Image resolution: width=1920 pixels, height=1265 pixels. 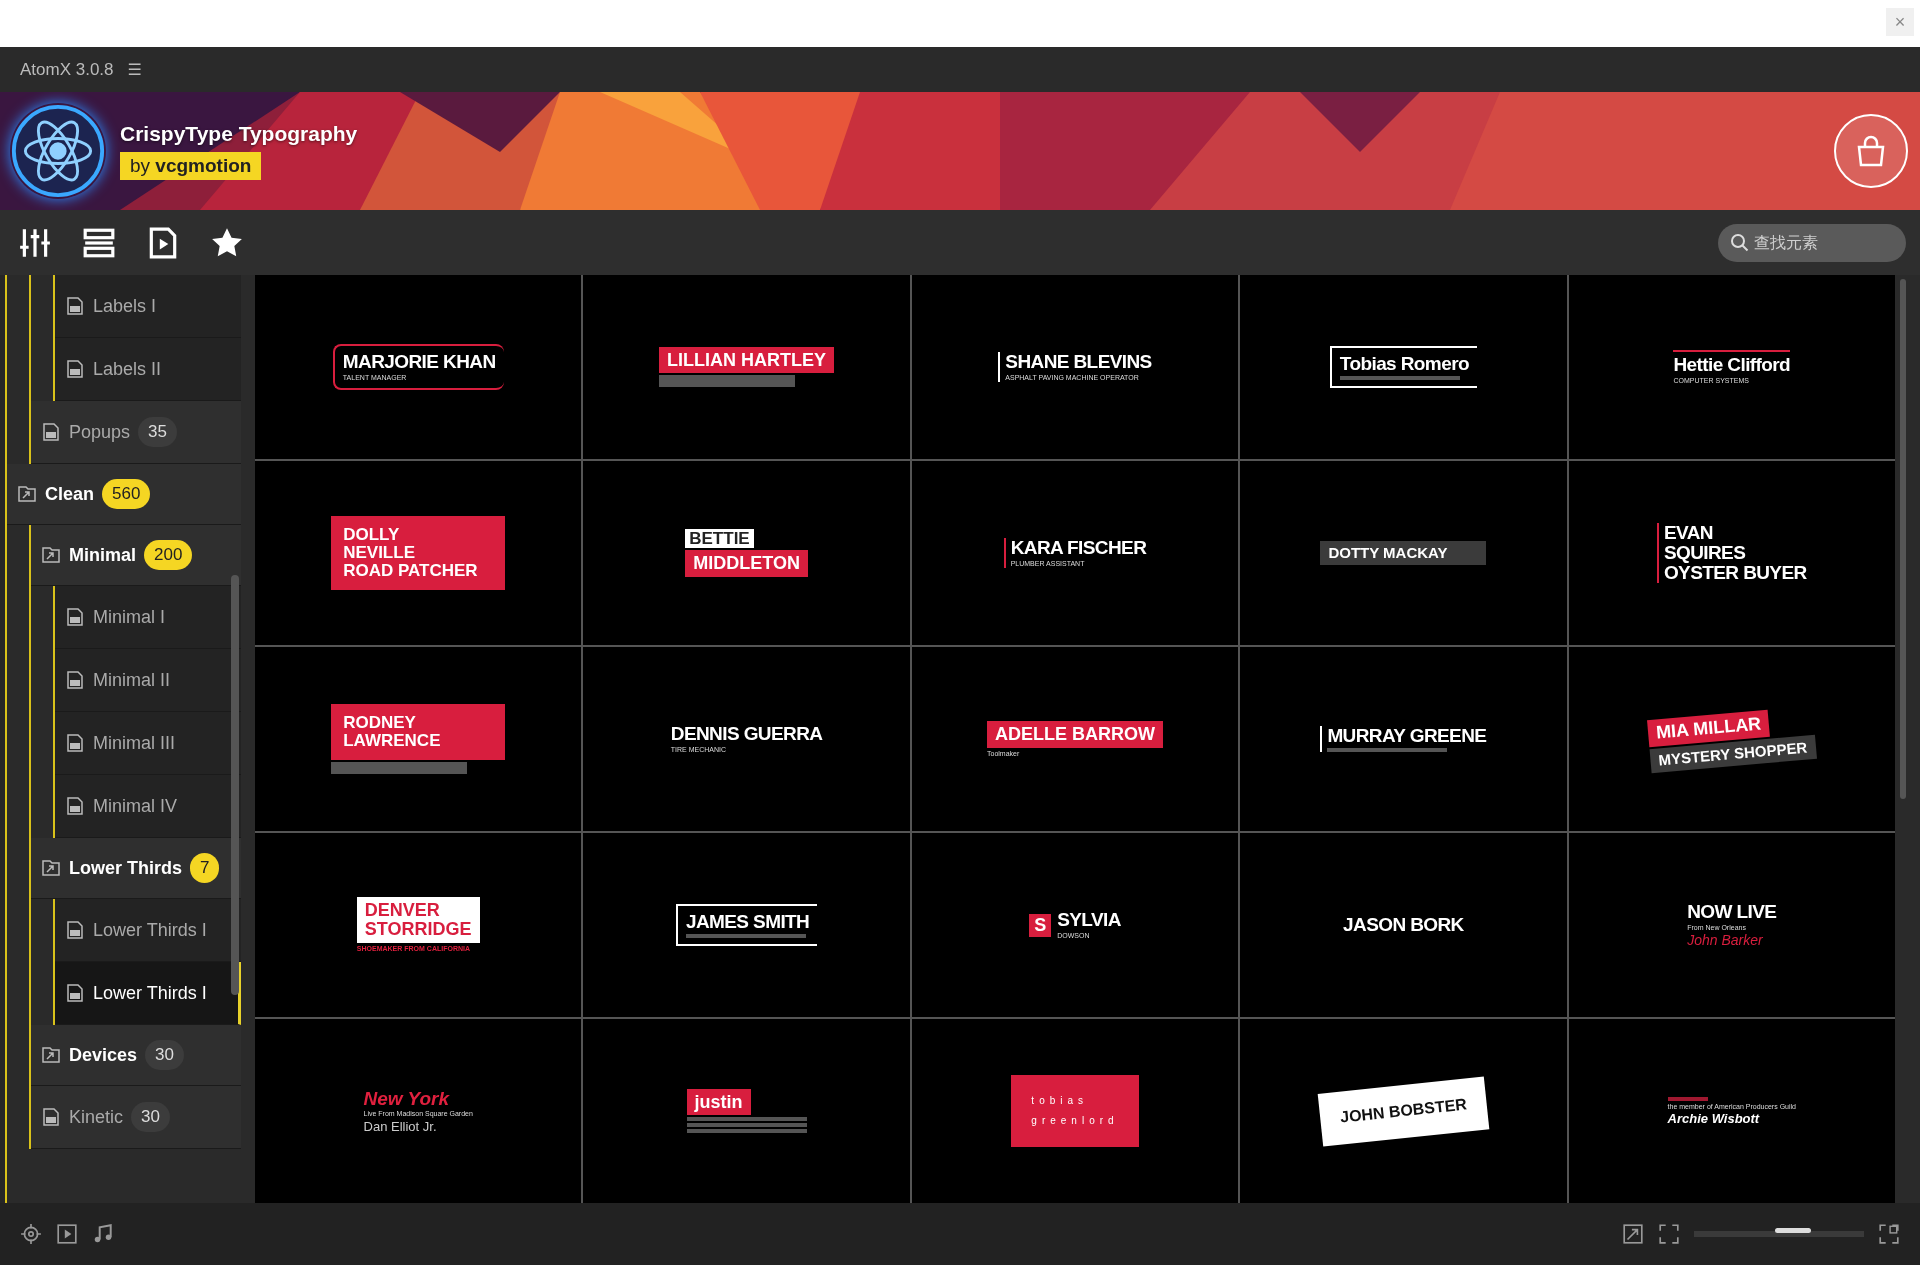 What do you see at coordinates (134, 69) in the screenshot?
I see `menu-button: ☰` at bounding box center [134, 69].